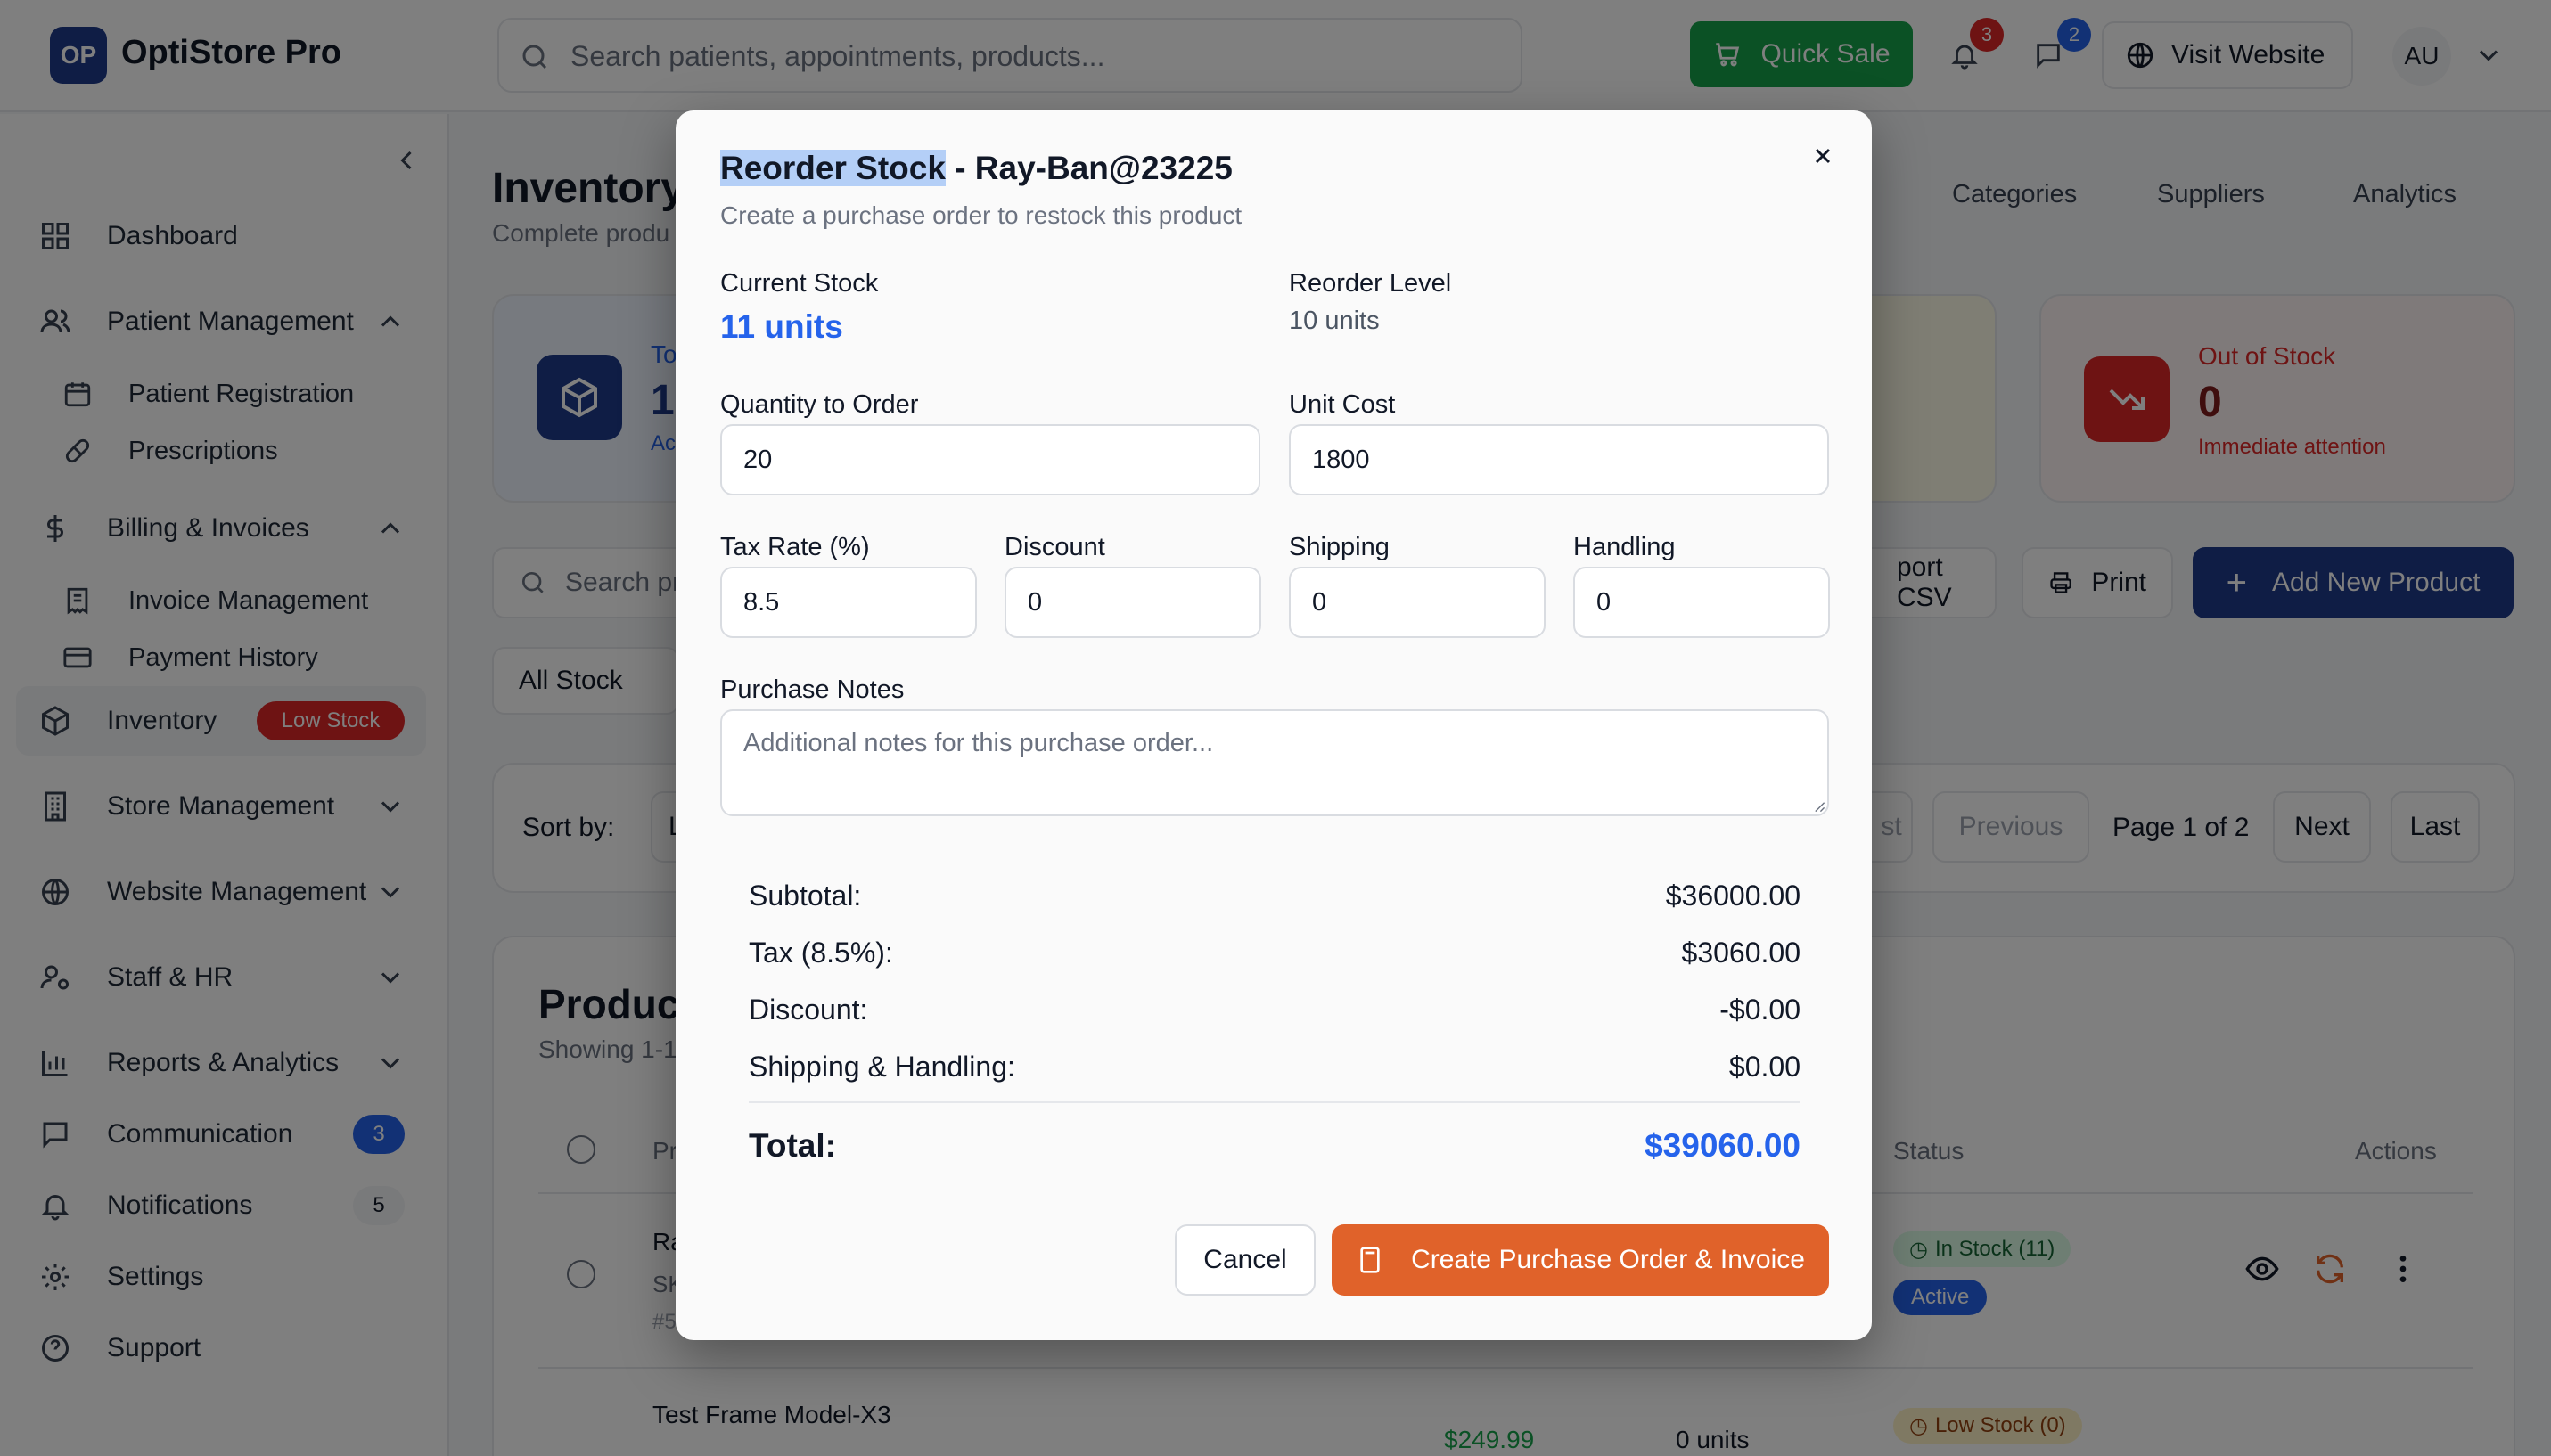  Describe the element at coordinates (882, 1067) in the screenshot. I see `shipping-handling-label: Shipping & Handling:` at that location.